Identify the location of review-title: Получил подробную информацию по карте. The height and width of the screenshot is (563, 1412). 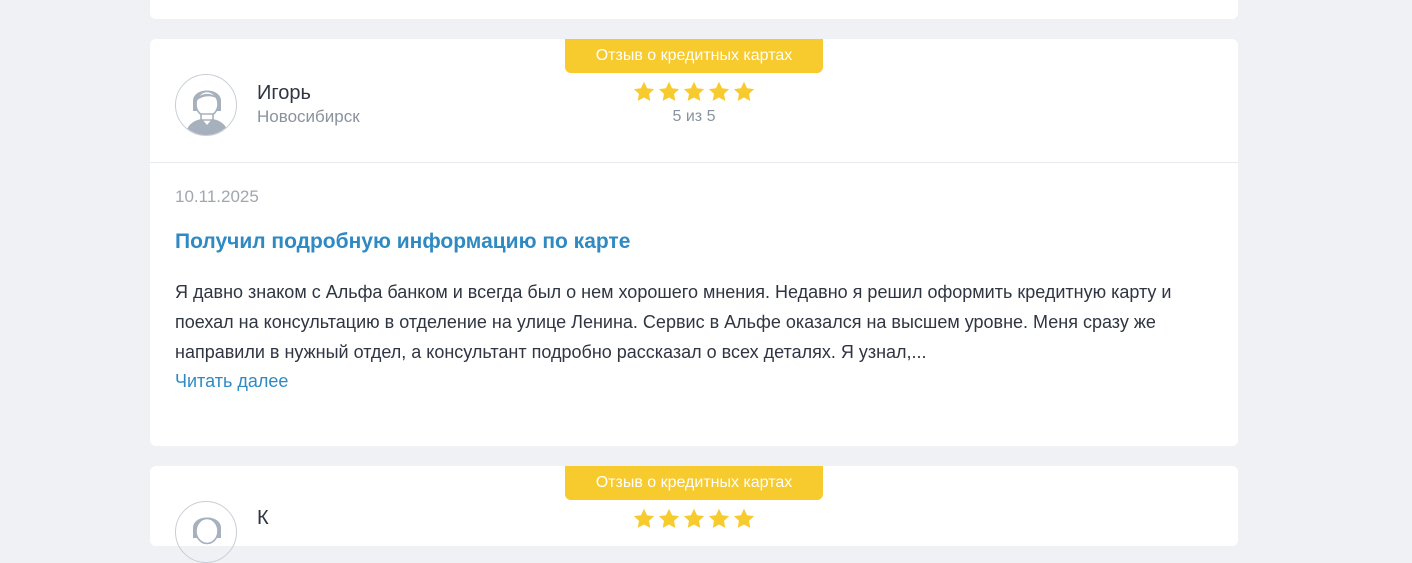
(402, 242).